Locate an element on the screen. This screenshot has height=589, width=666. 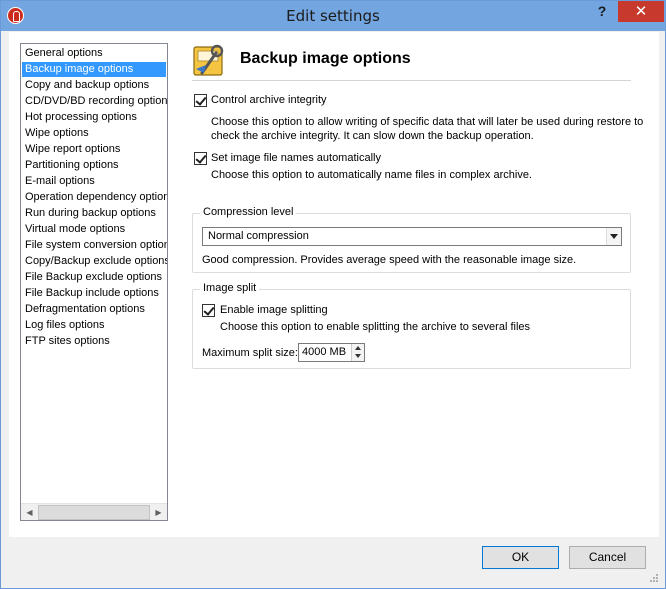
control-archive-integrity-checkbox is located at coordinates (200, 100).